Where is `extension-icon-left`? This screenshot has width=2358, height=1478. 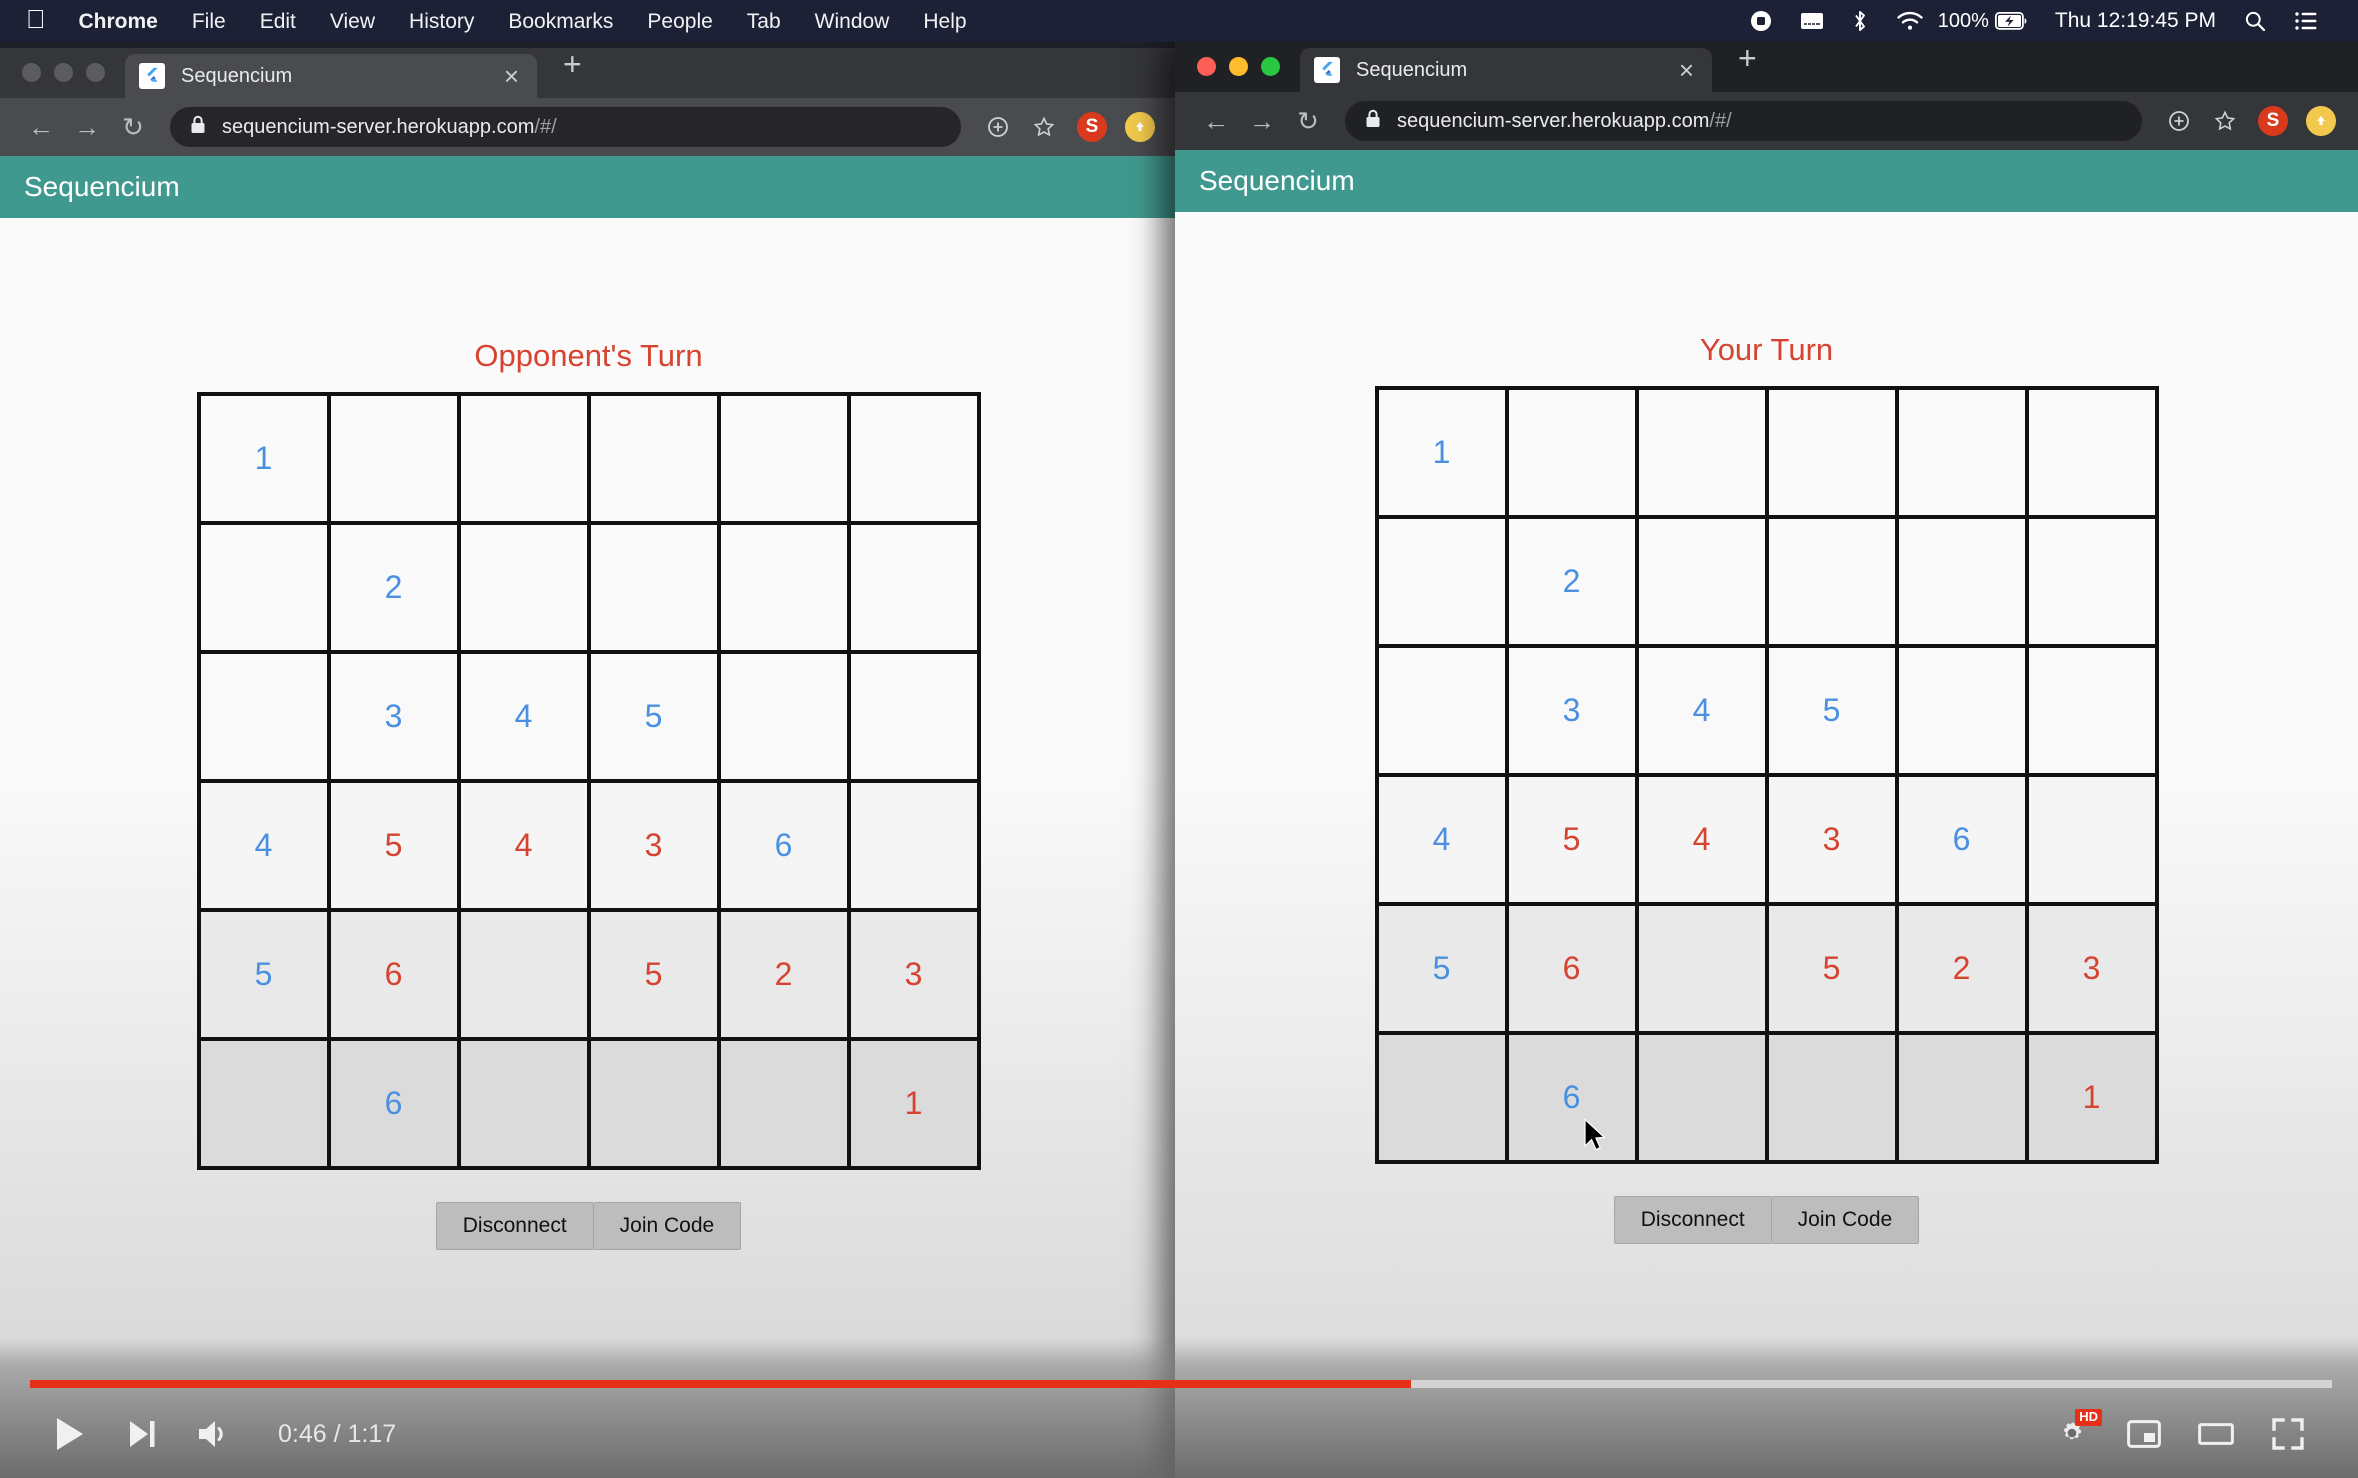 extension-icon-left is located at coordinates (1140, 127).